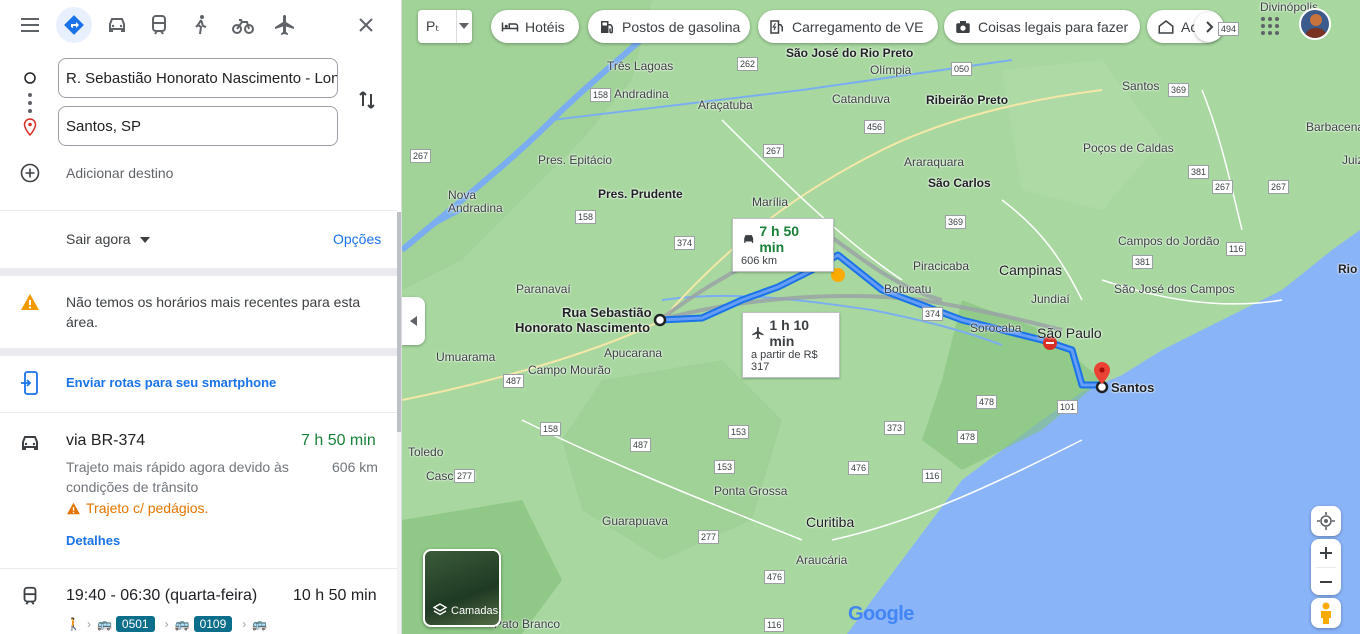 The width and height of the screenshot is (1360, 634). What do you see at coordinates (367, 100) in the screenshot?
I see `swap-icon` at bounding box center [367, 100].